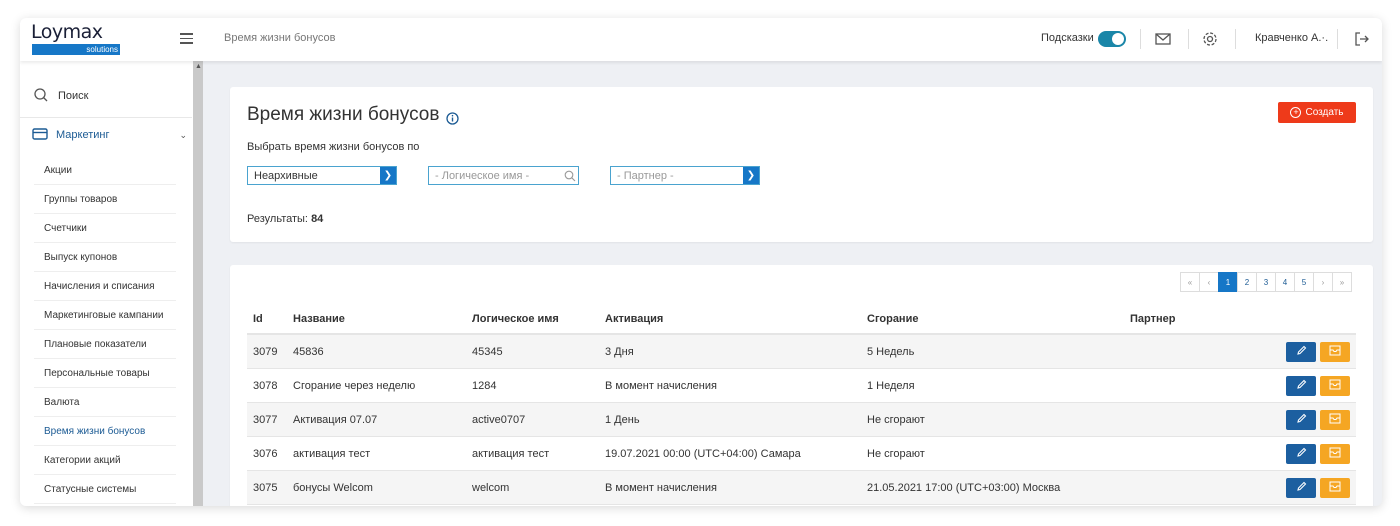 This screenshot has width=1400, height=526. I want to click on pager-page-button: 3, so click(1266, 282).